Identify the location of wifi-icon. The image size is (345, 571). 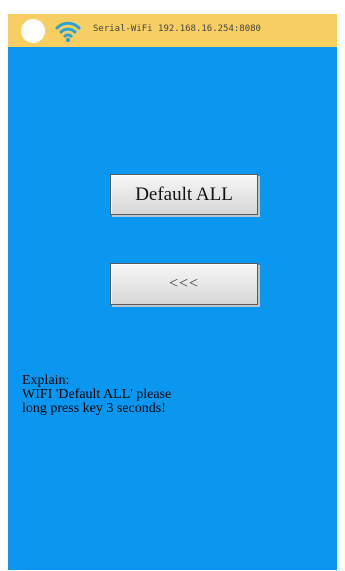
(68, 32).